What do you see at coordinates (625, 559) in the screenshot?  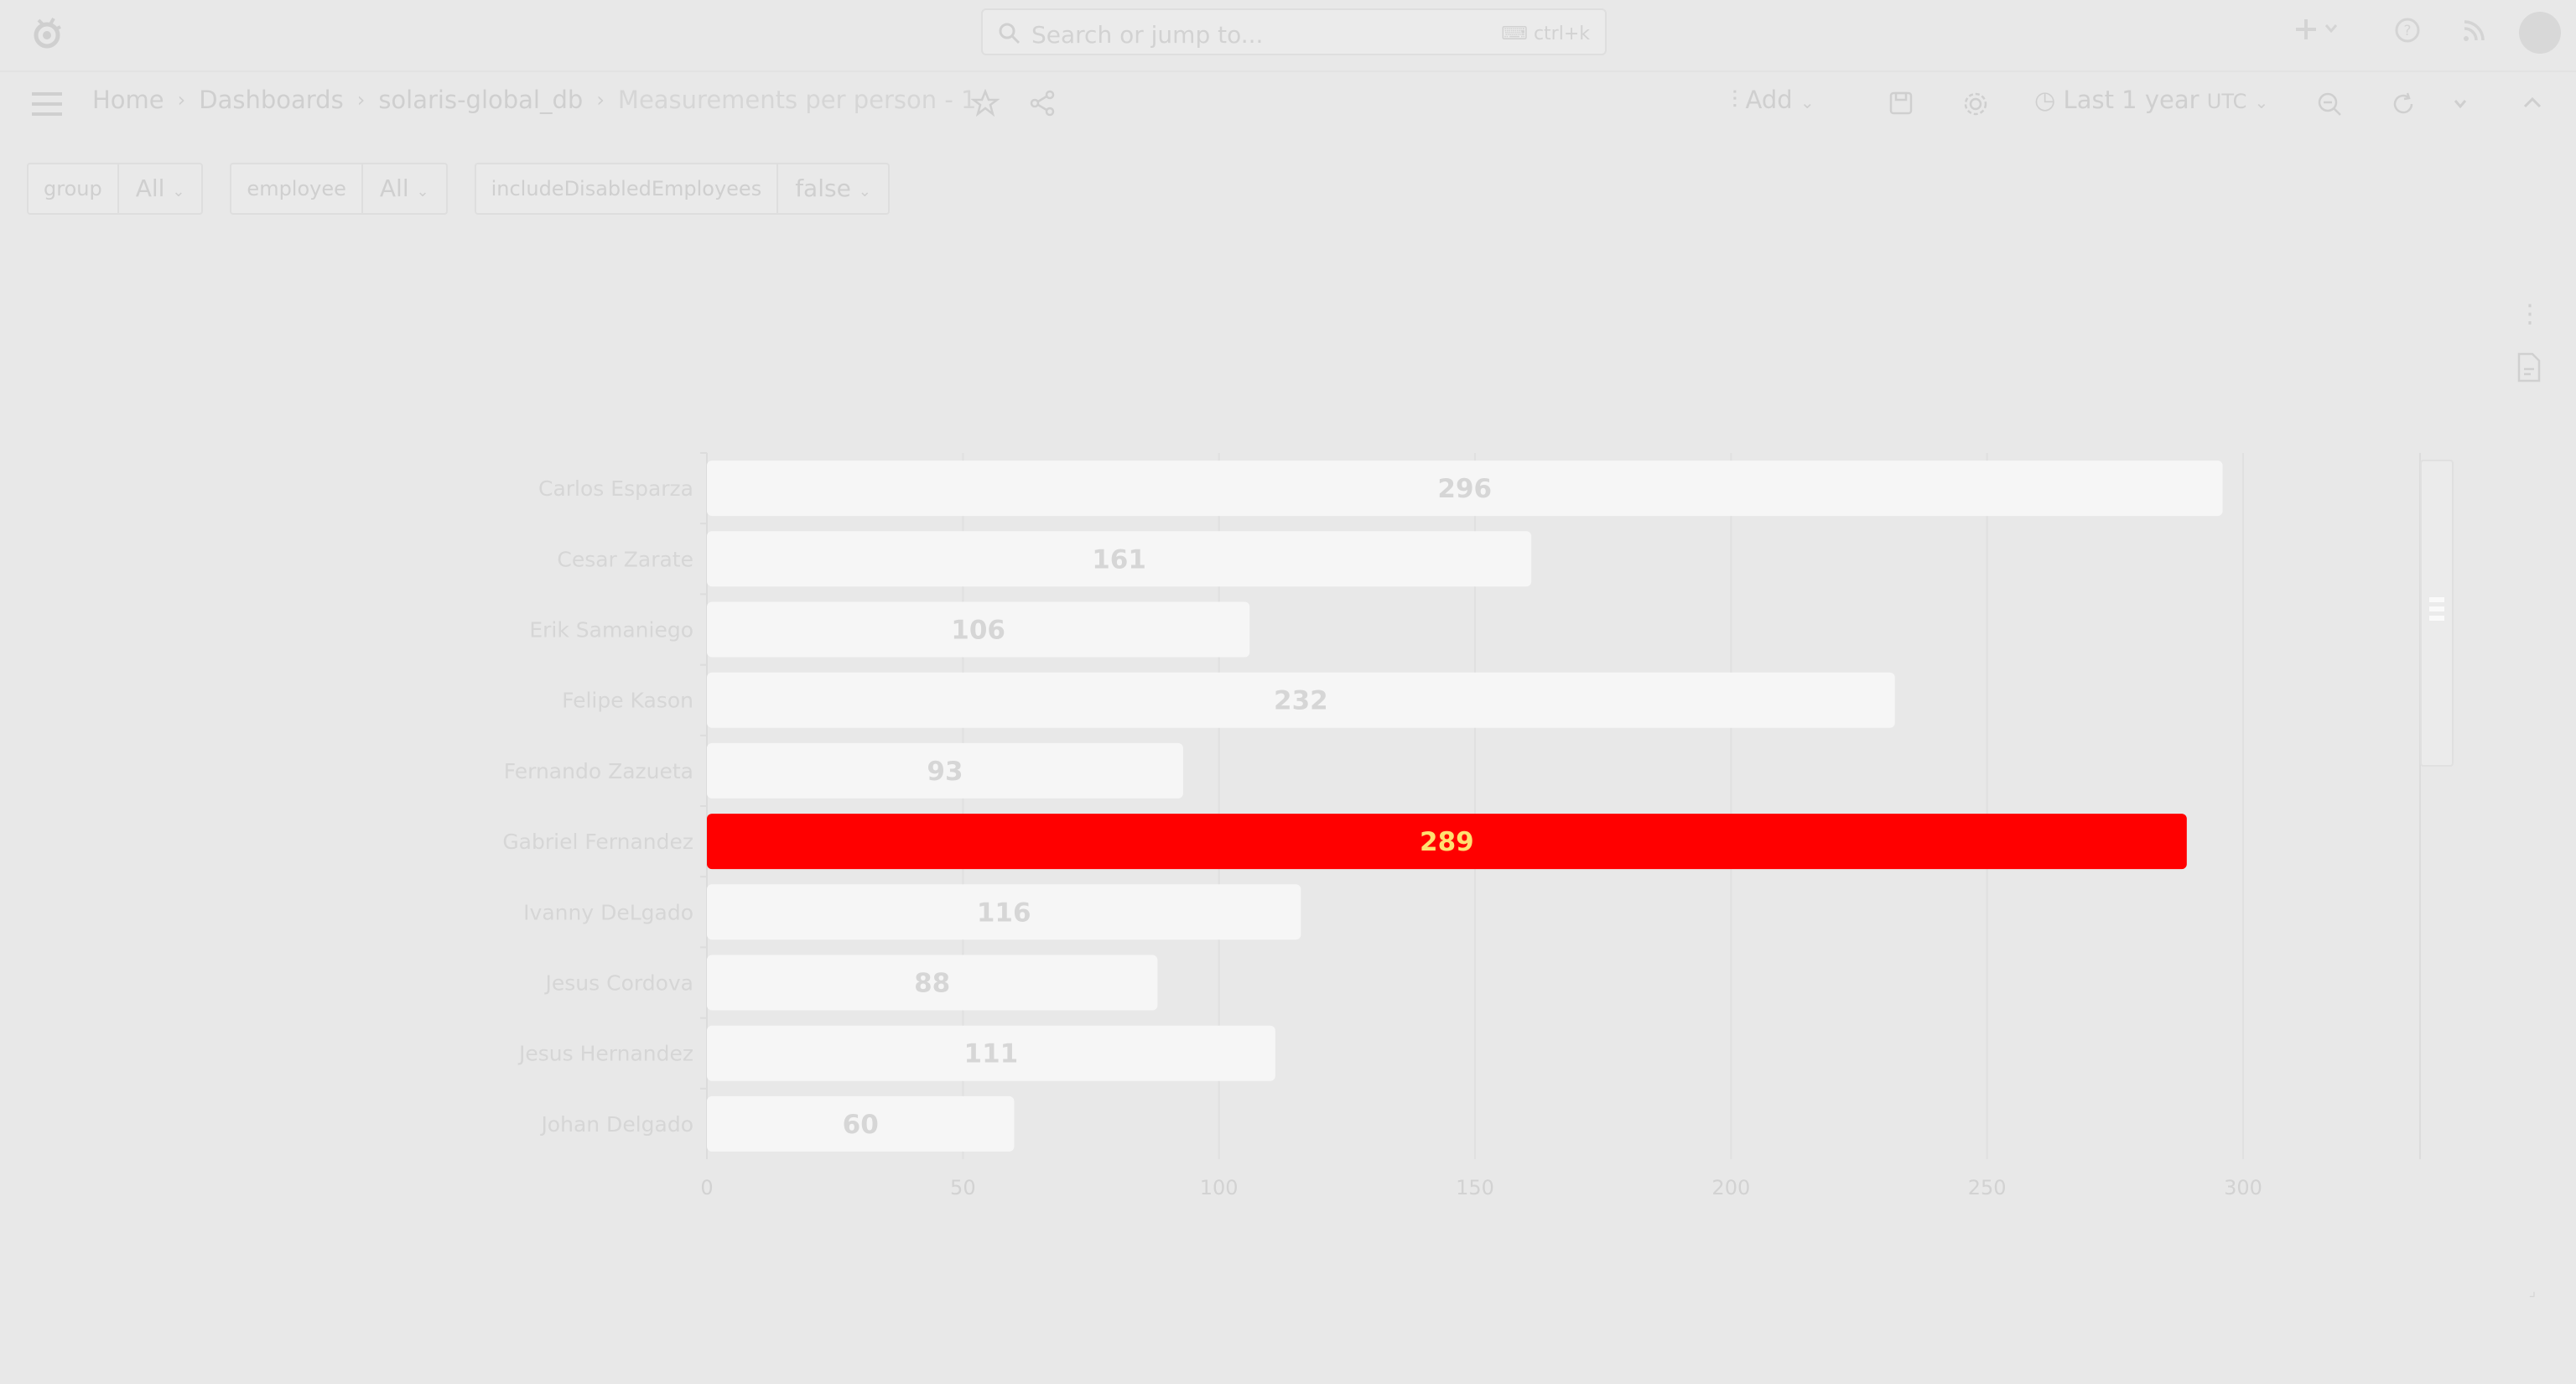 I see `category-label: Cesar Zarate` at bounding box center [625, 559].